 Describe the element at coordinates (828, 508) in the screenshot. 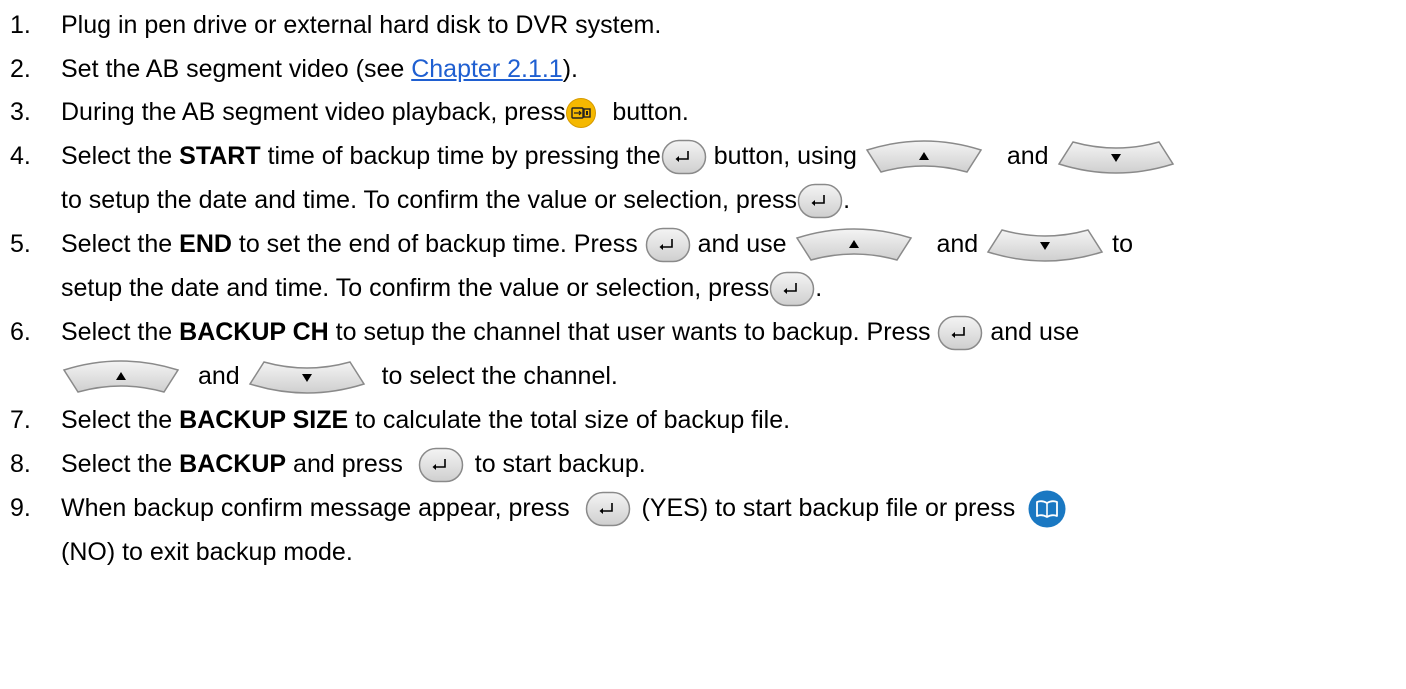

I see `step-text: (YES) to start backup file or press` at that location.